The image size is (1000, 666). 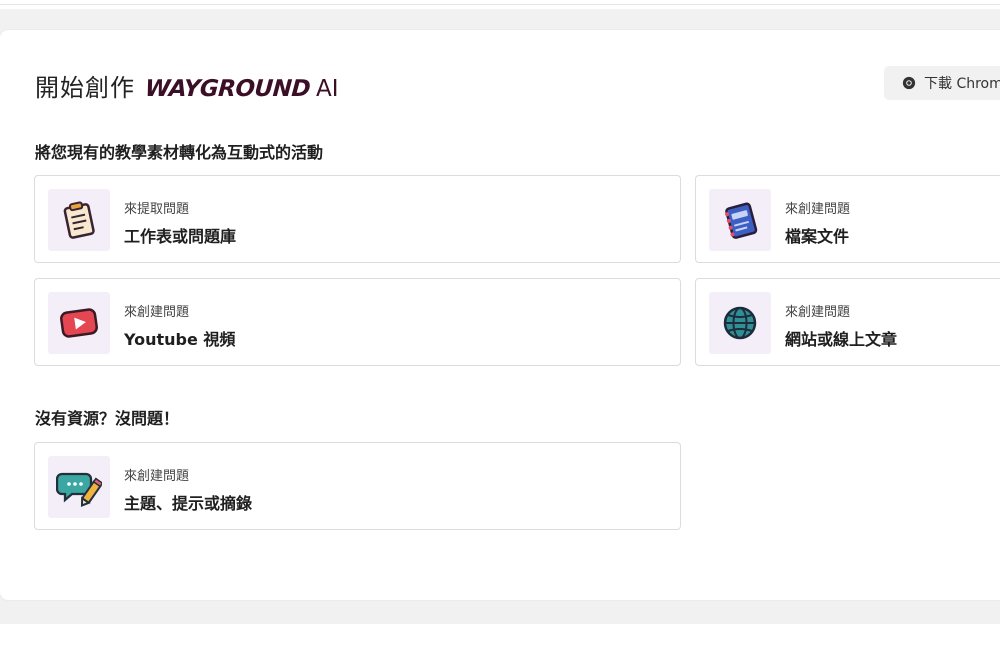 What do you see at coordinates (180, 339) in the screenshot?
I see `card-title: Youtube 視頻` at bounding box center [180, 339].